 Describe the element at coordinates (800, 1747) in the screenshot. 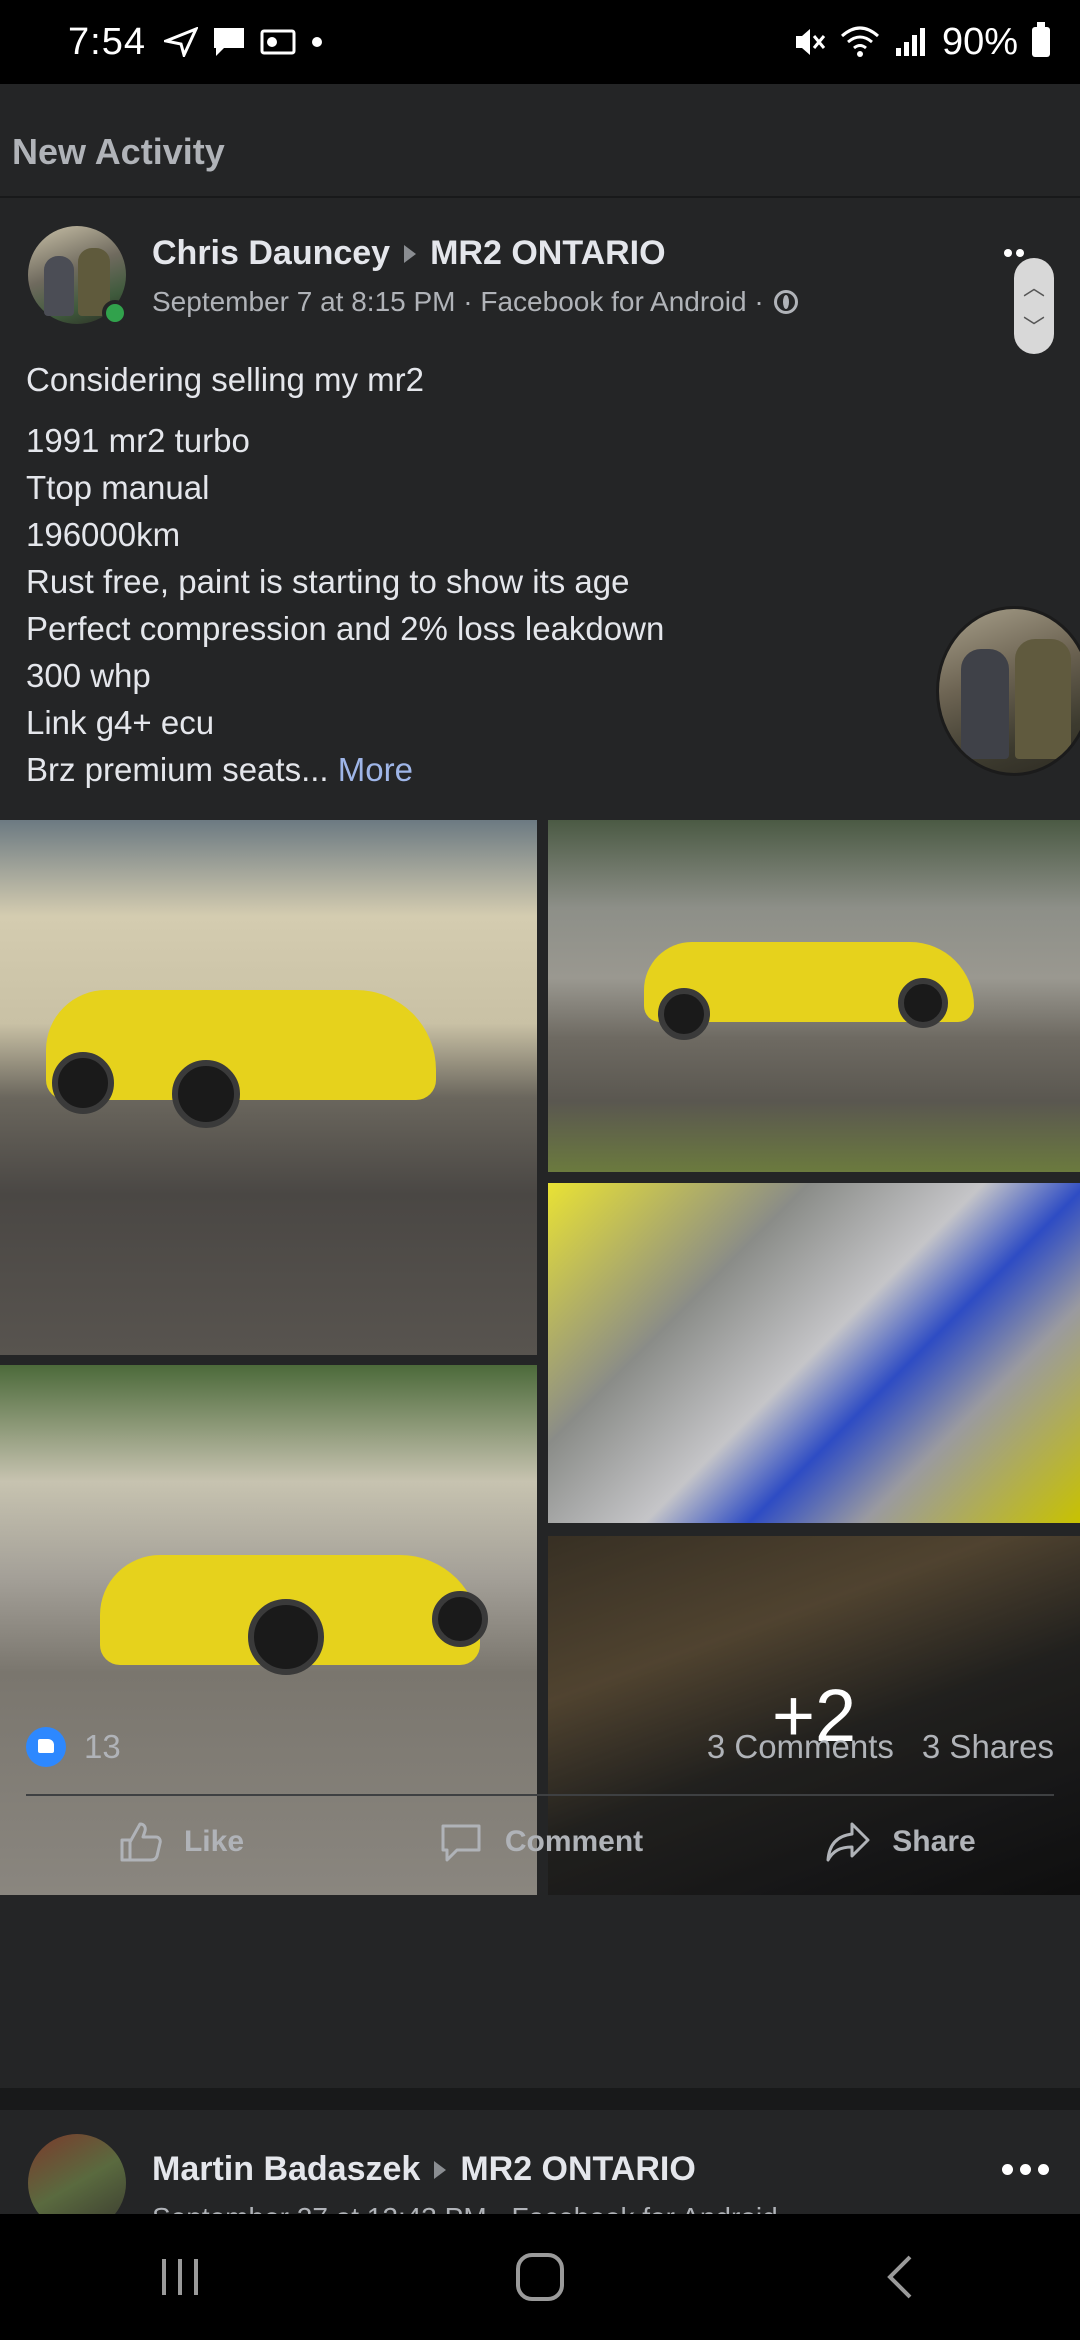

I see `comment-count: 3 Comments` at that location.